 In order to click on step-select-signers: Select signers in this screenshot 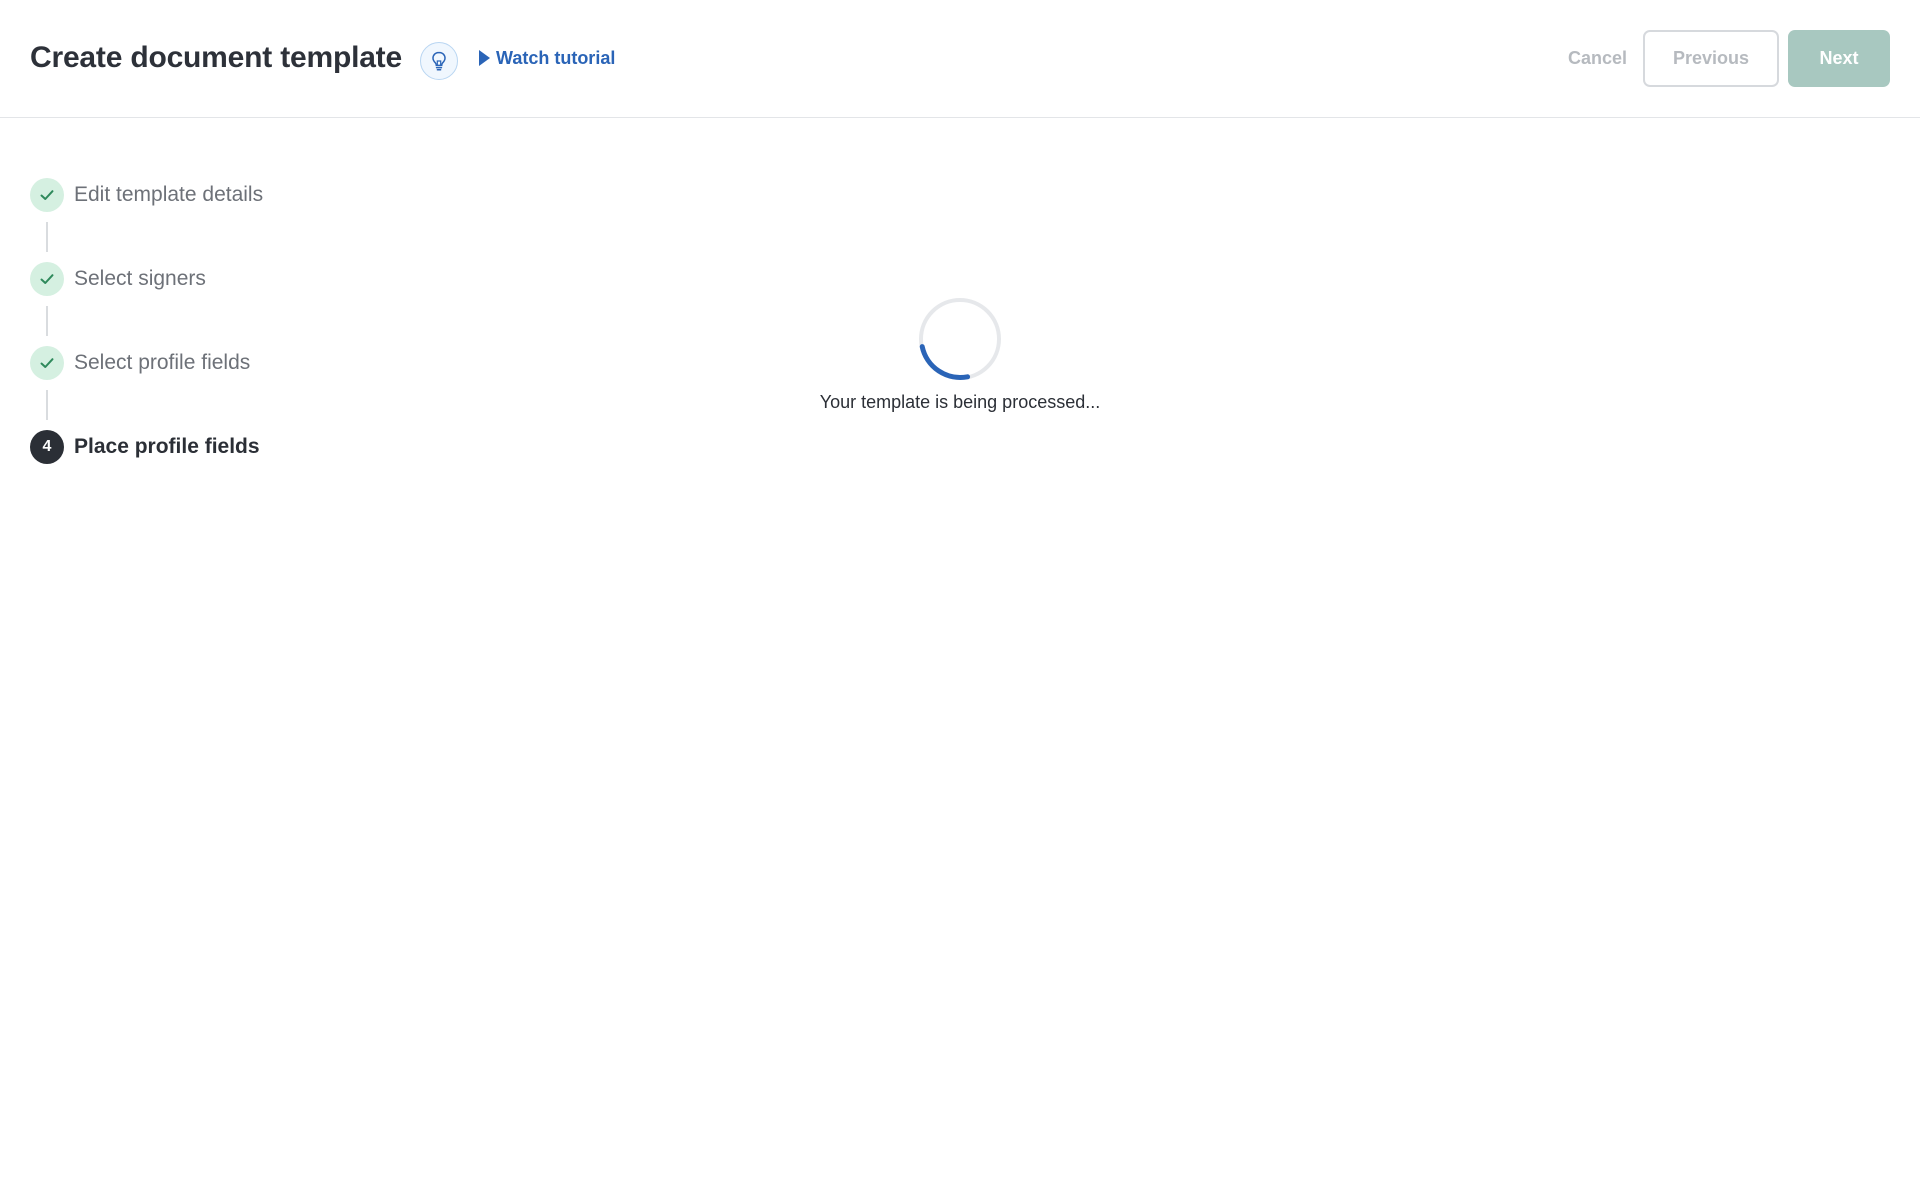, I will do `click(180, 279)`.